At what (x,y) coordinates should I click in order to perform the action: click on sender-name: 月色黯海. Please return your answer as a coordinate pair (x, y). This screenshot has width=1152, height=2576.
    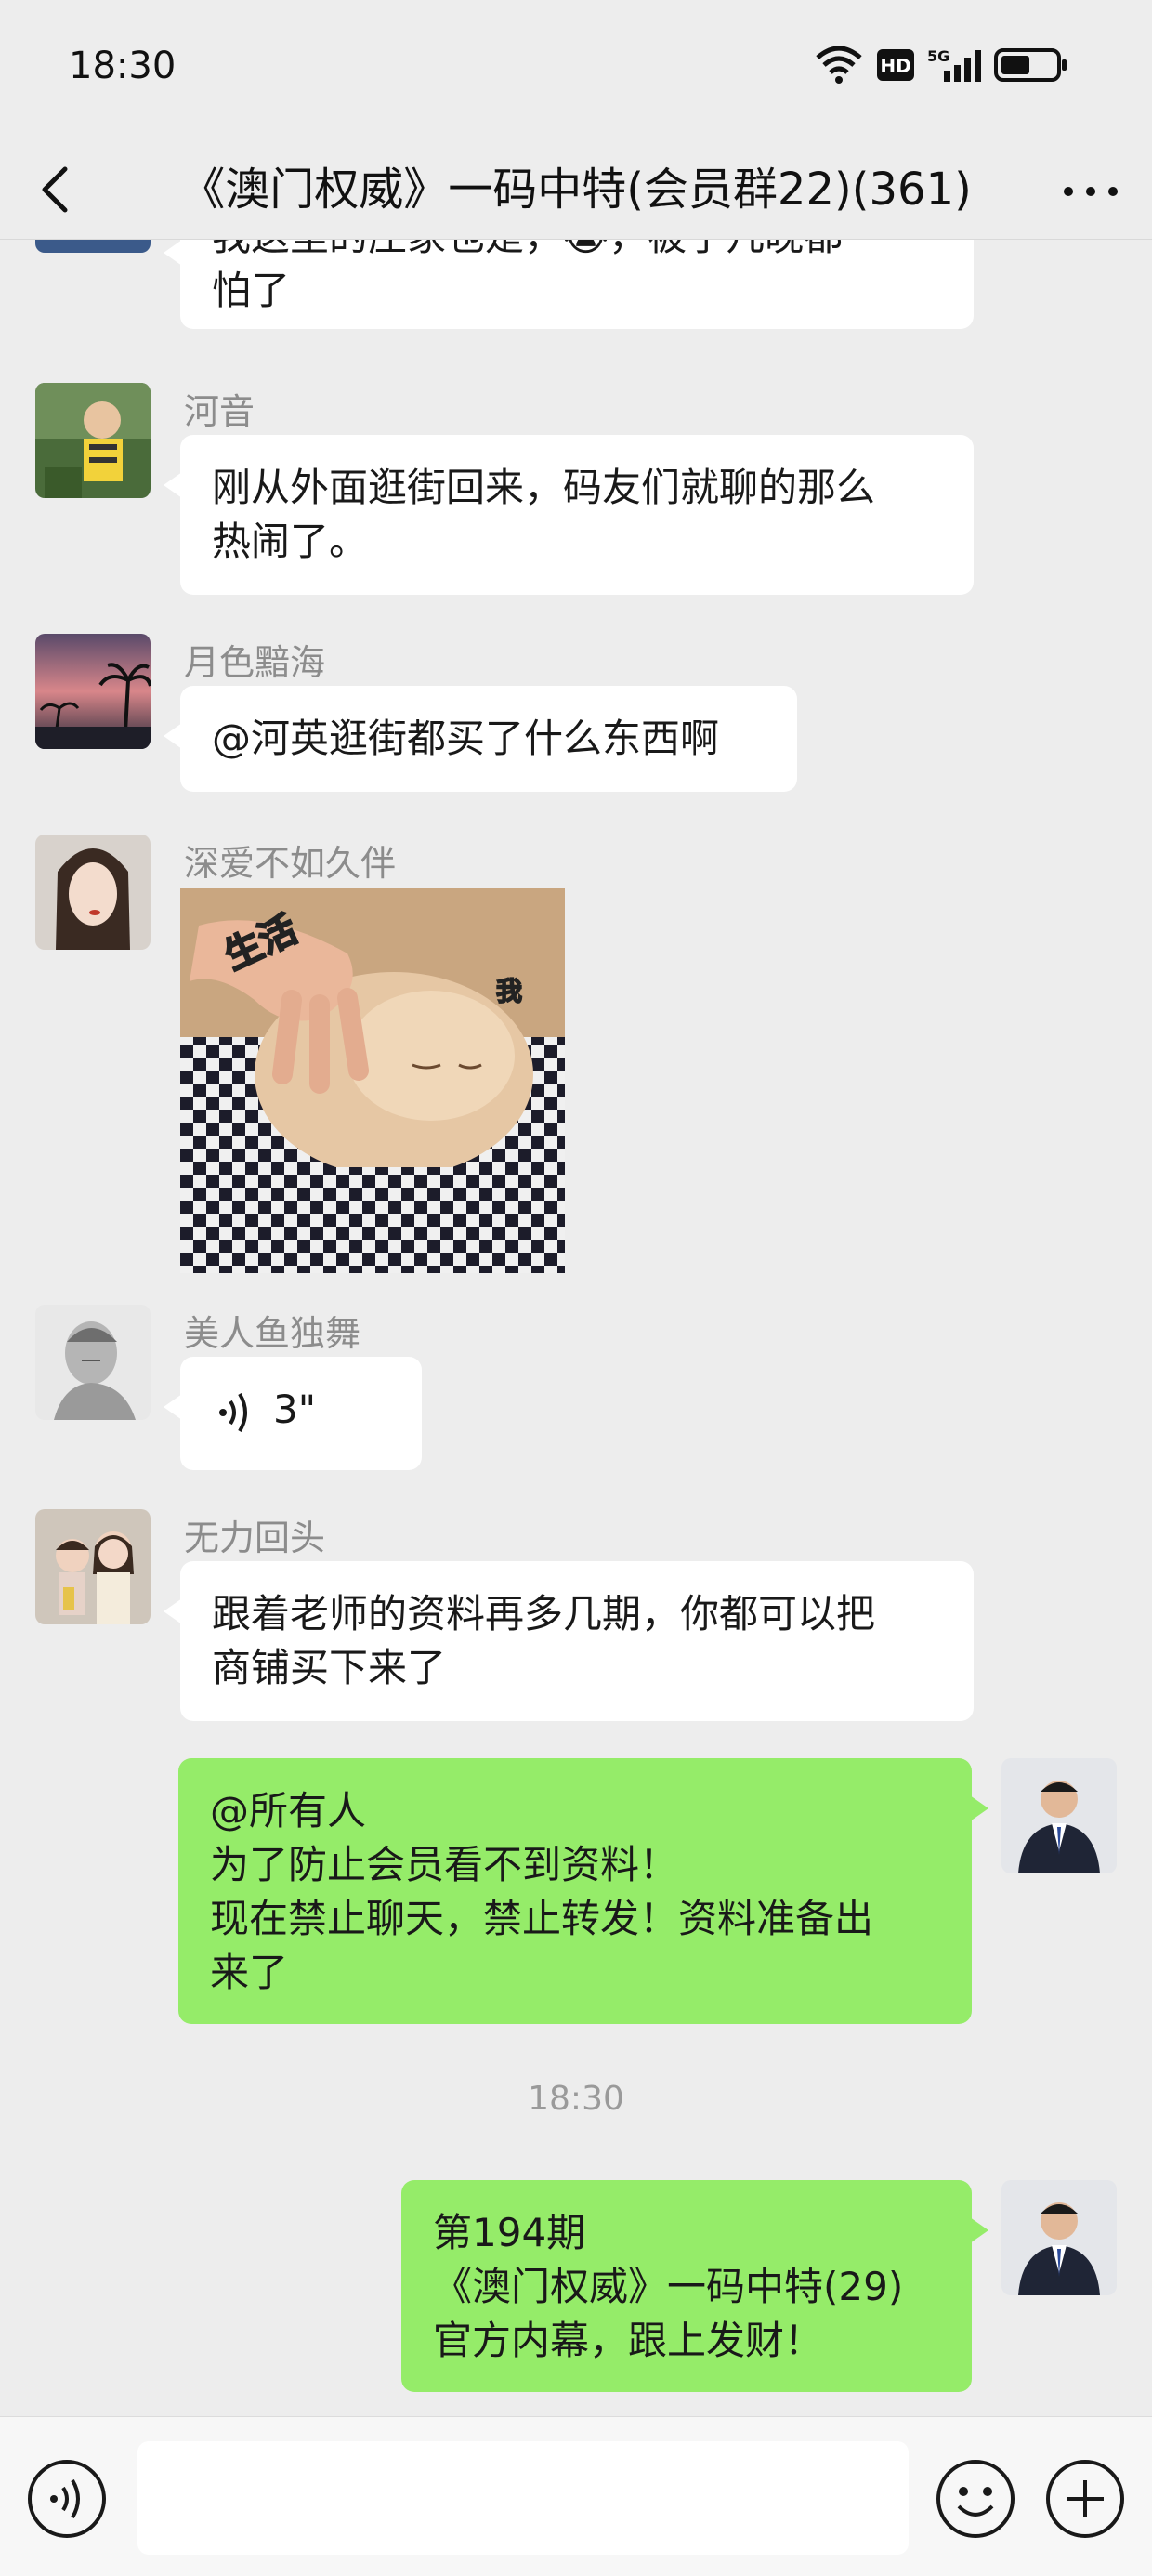
    Looking at the image, I should click on (255, 662).